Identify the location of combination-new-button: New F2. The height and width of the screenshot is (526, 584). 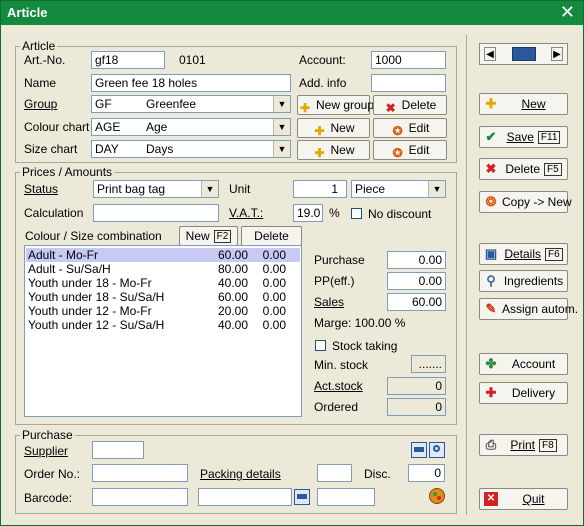
(208, 236).